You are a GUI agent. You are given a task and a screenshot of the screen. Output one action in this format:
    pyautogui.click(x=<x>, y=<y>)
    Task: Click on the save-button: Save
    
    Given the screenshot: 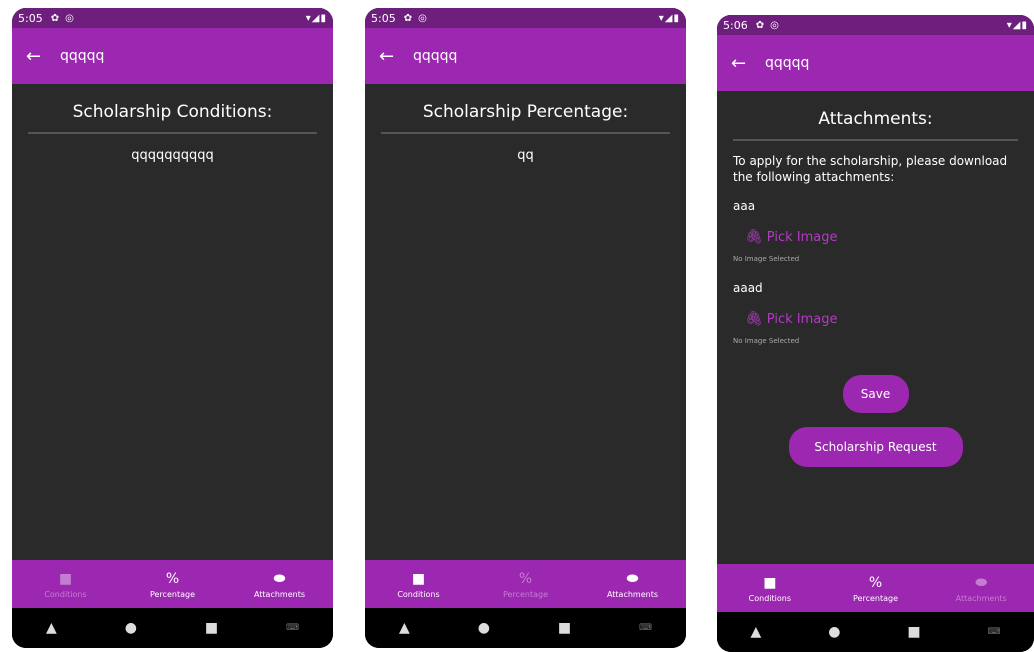 What is the action you would take?
    pyautogui.click(x=875, y=394)
    